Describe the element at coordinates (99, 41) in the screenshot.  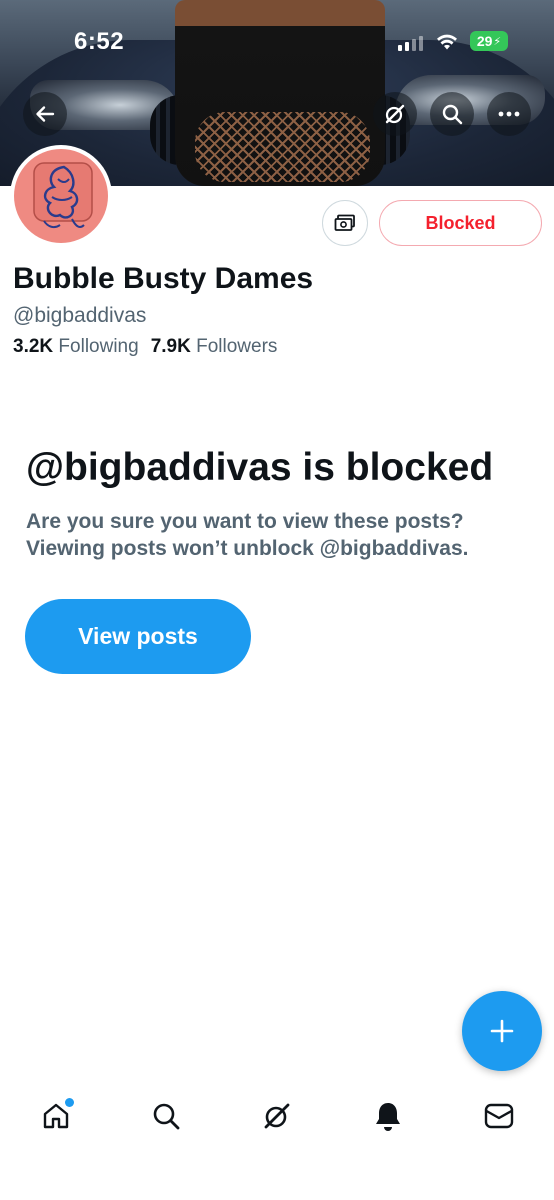
I see `status-time: 6:52` at that location.